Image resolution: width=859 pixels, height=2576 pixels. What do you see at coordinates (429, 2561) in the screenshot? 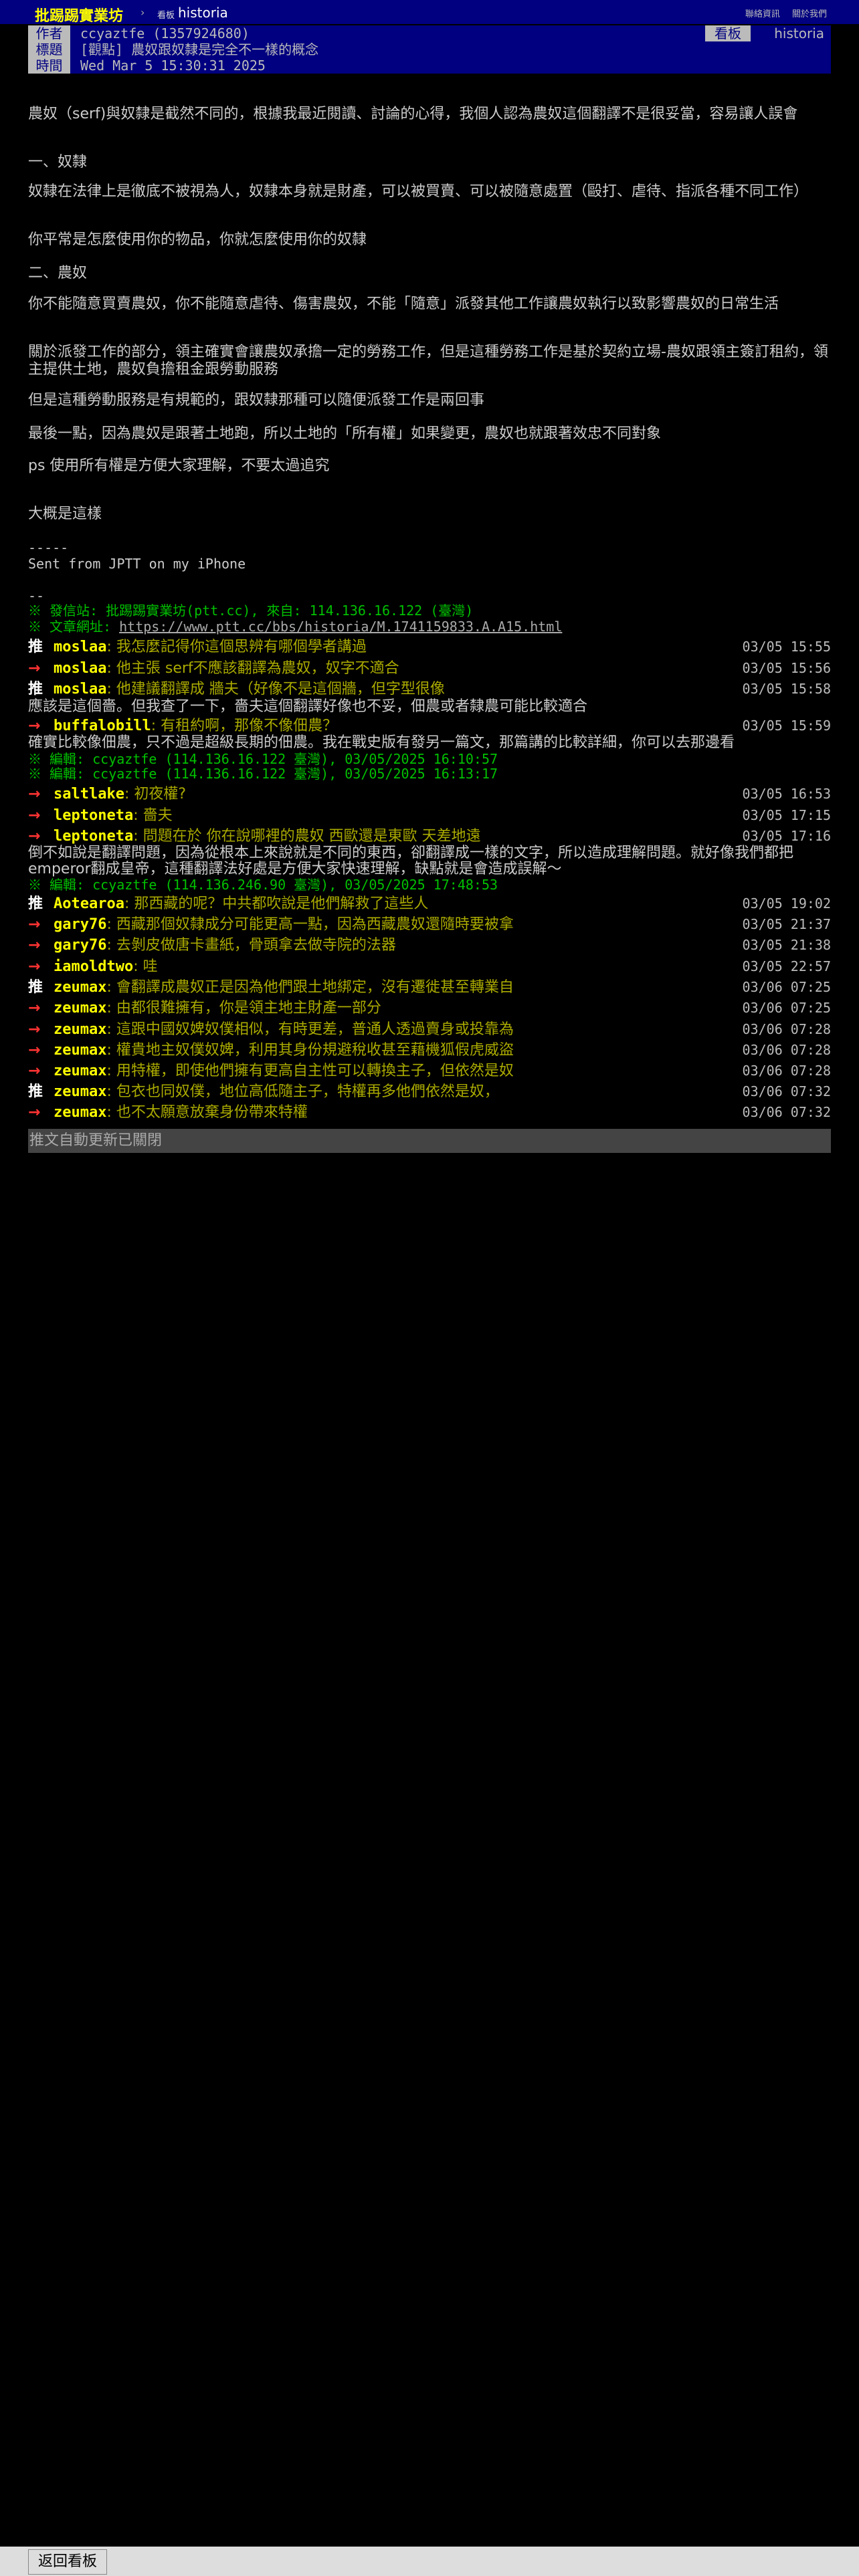
I see `bottom-bar: 返回看板` at bounding box center [429, 2561].